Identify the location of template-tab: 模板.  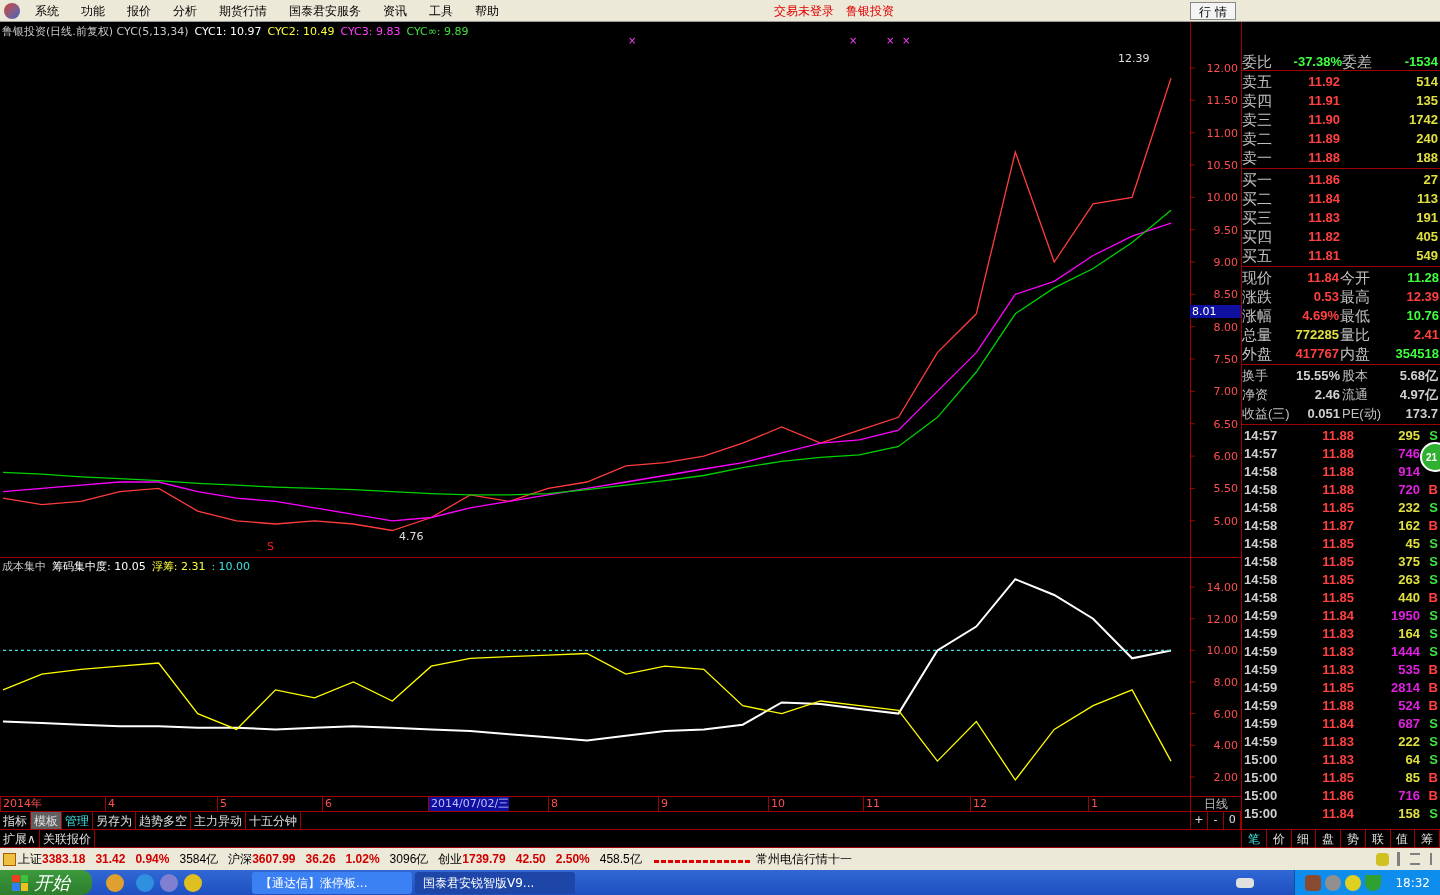
(46, 820).